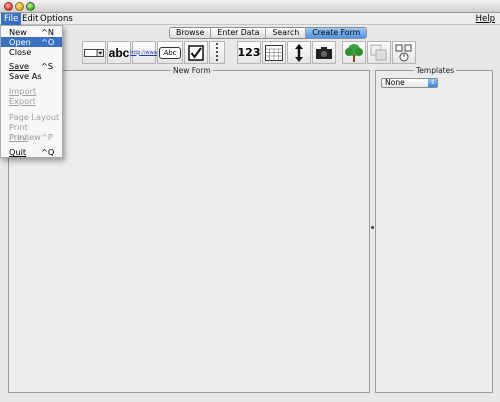 This screenshot has height=402, width=500. Describe the element at coordinates (372, 227) in the screenshot. I see `panel-splitter-handle` at that location.